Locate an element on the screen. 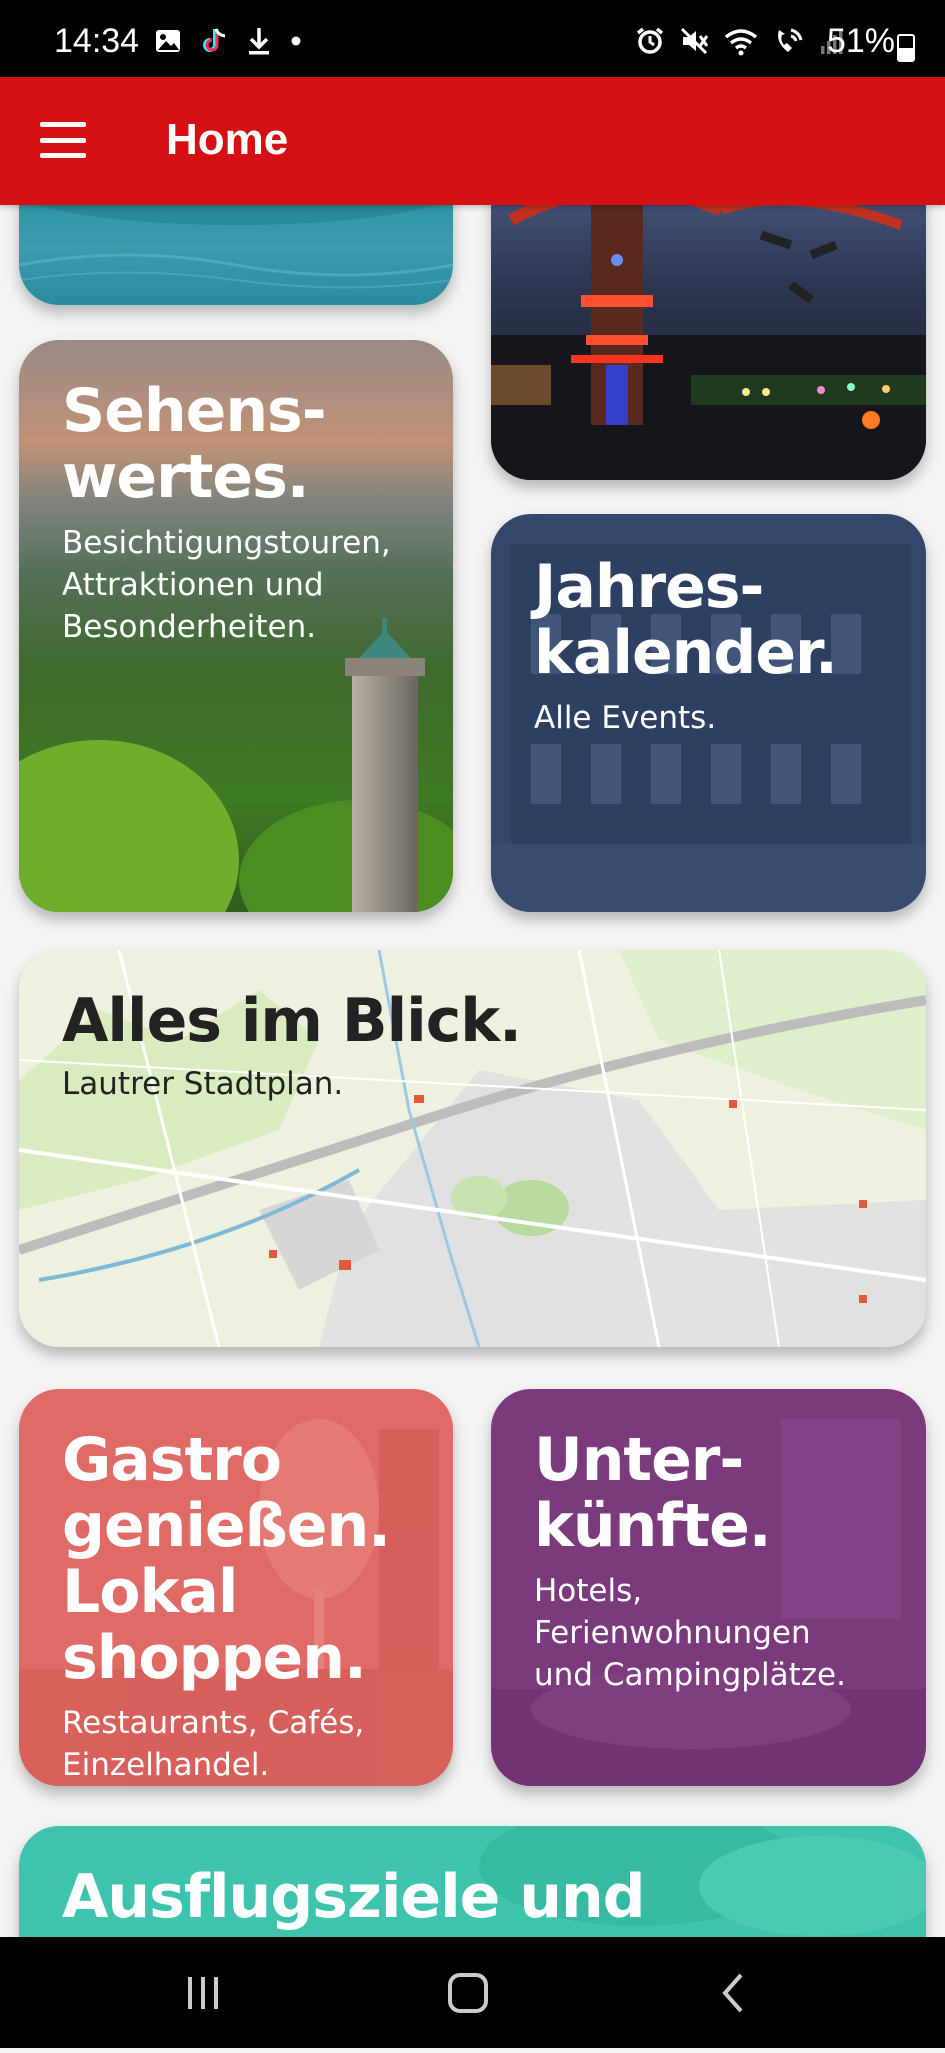 This screenshot has height=2053, width=945. excursions-title: Ausflugsziele und is located at coordinates (354, 1897).